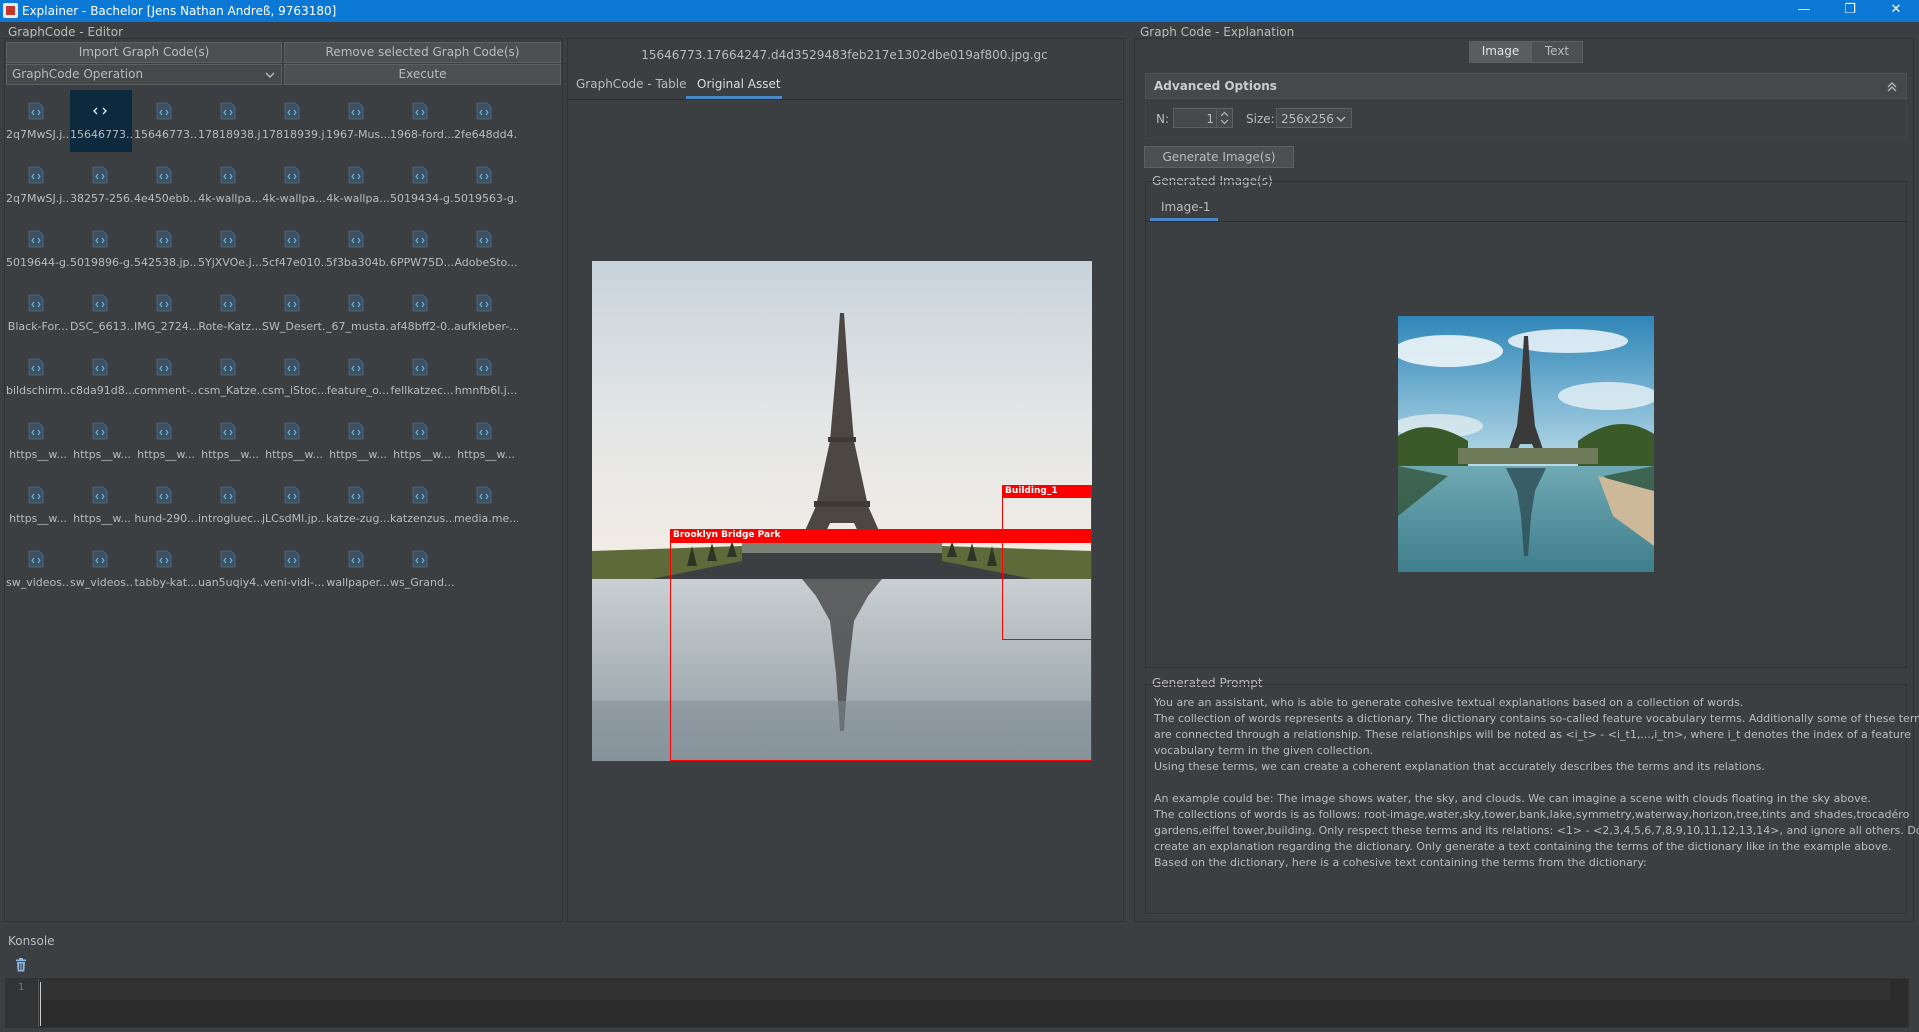  What do you see at coordinates (144, 74) in the screenshot?
I see `operation-select: GraphCode Operation` at bounding box center [144, 74].